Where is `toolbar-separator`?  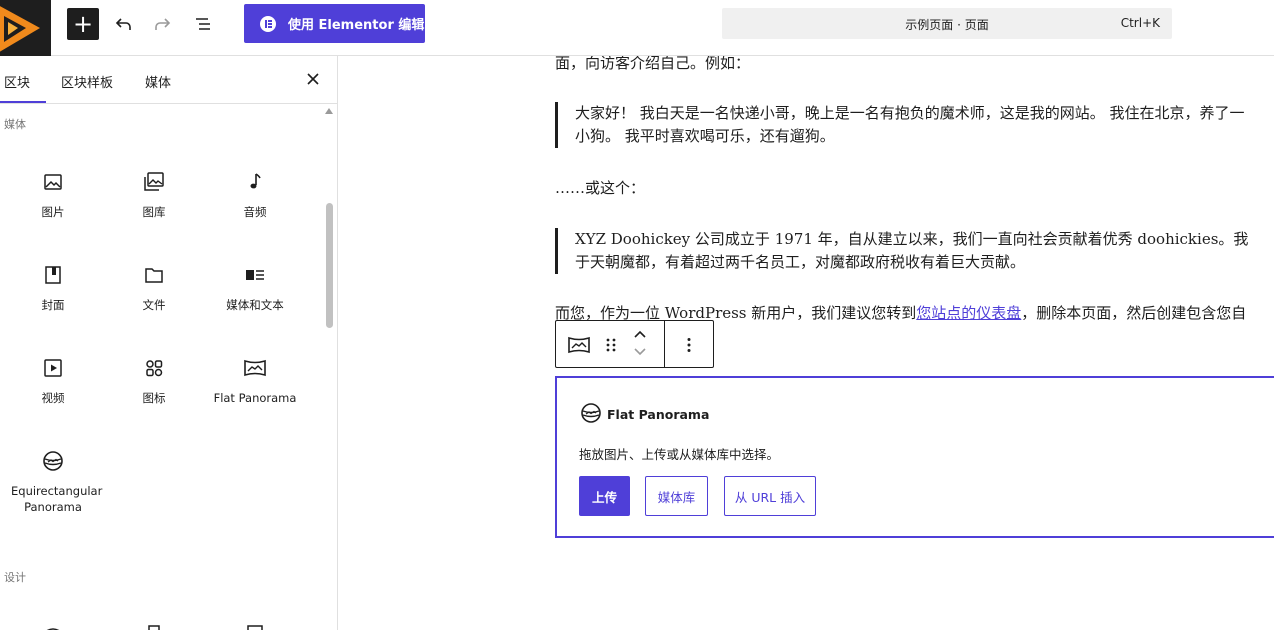
toolbar-separator is located at coordinates (664, 344).